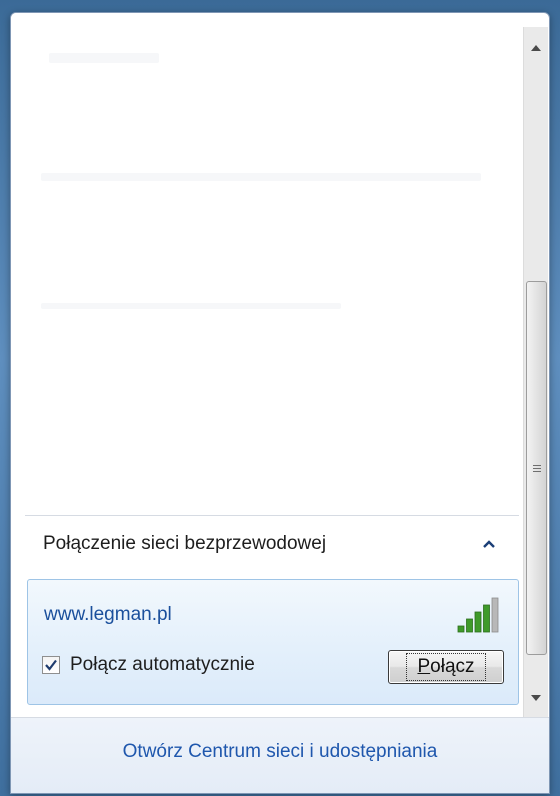 Image resolution: width=560 pixels, height=796 pixels. What do you see at coordinates (280, 752) in the screenshot?
I see `open-network-center-link: Otwórz Centrum sieci i udostępniania` at bounding box center [280, 752].